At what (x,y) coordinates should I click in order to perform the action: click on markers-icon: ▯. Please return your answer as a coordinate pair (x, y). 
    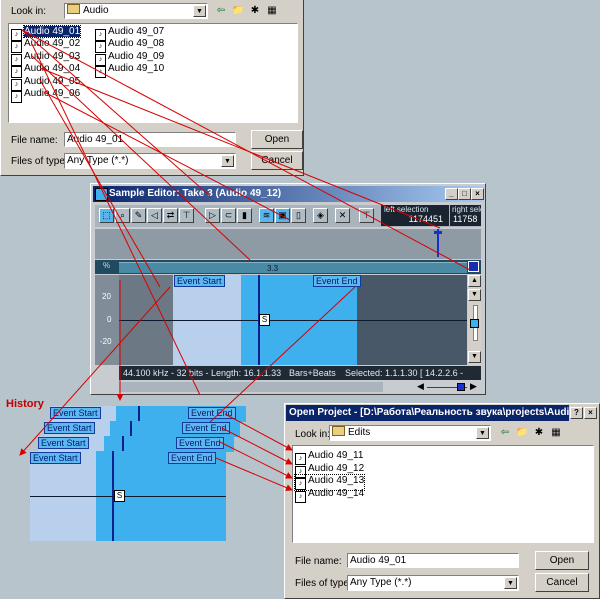
    Looking at the image, I should click on (298, 215).